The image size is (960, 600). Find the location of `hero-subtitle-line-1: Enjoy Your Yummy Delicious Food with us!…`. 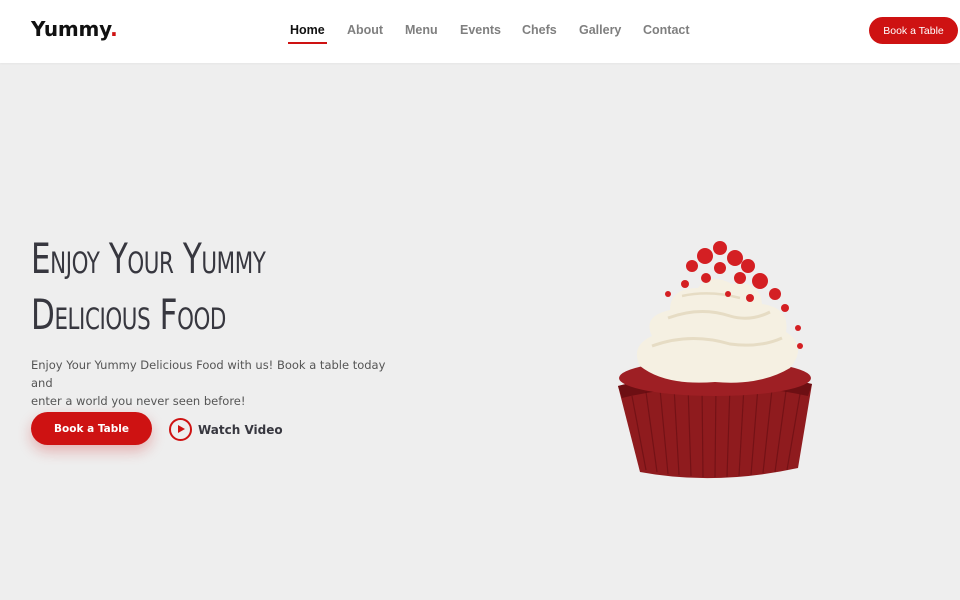

hero-subtitle-line-1: Enjoy Your Yummy Delicious Food with us!… is located at coordinates (208, 374).